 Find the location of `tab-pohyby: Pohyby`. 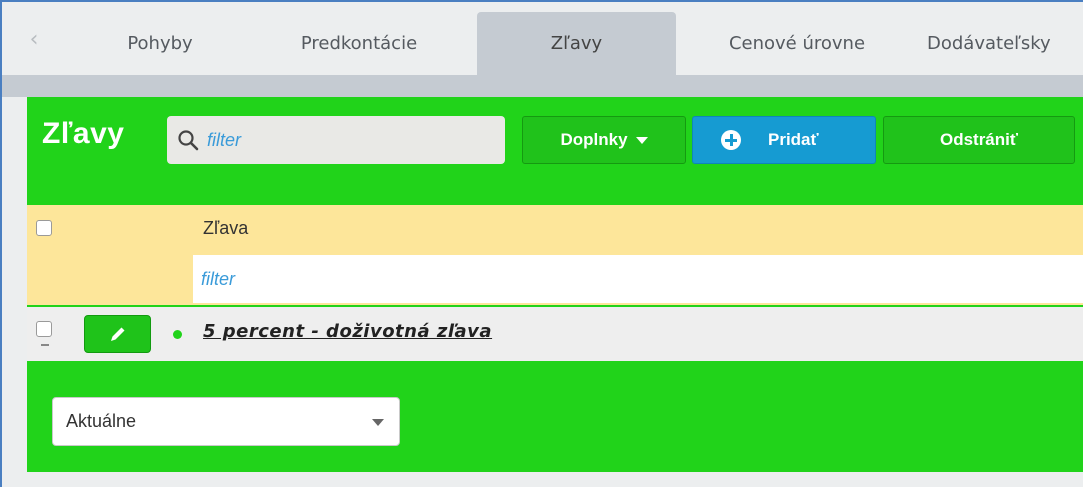

tab-pohyby: Pohyby is located at coordinates (160, 43).